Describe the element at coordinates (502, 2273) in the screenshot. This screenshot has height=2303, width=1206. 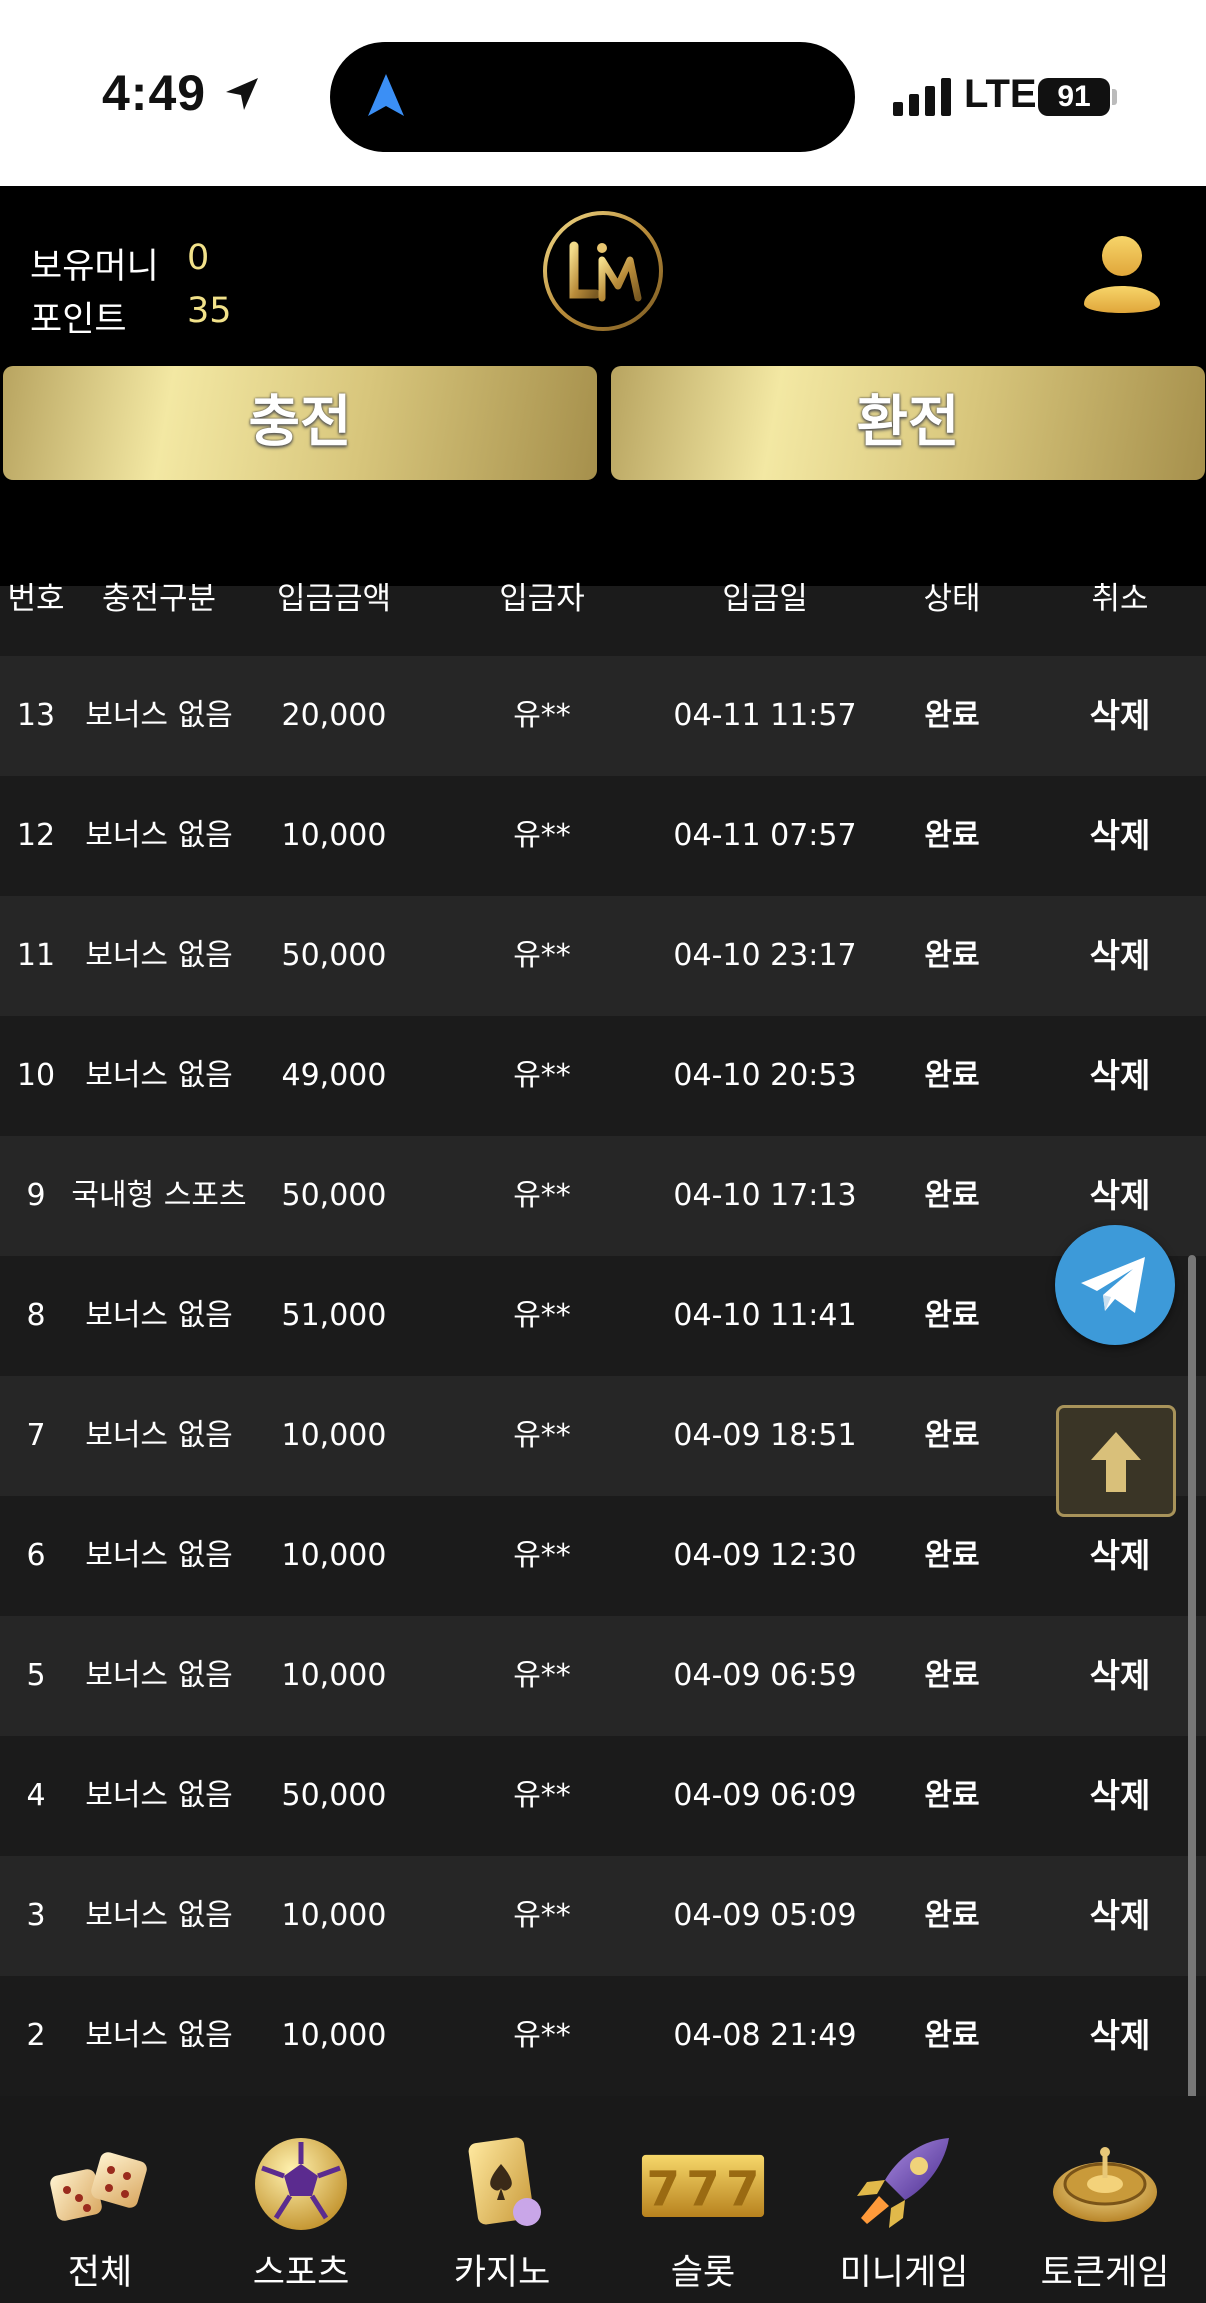
I see `nav-label-casino: 카지노` at that location.